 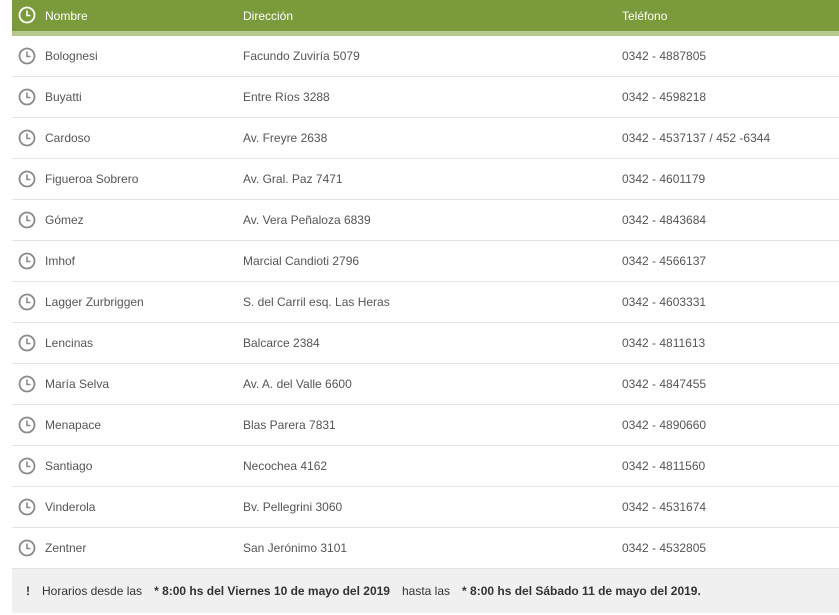 I want to click on row-phone: 0342 - 4847455, so click(x=664, y=384).